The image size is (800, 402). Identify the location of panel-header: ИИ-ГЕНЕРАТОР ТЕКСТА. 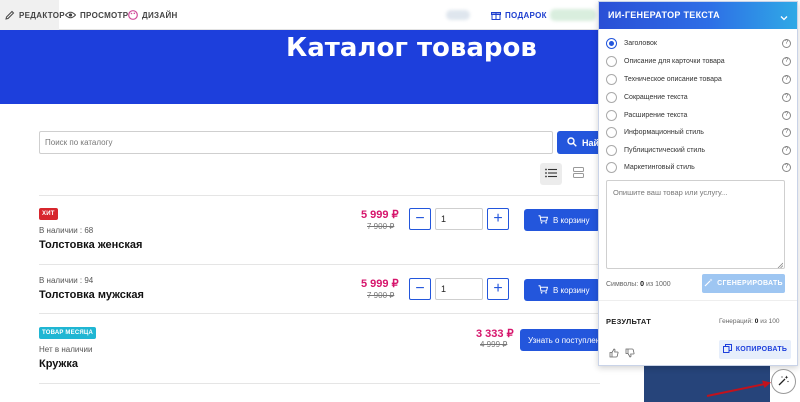
(698, 15).